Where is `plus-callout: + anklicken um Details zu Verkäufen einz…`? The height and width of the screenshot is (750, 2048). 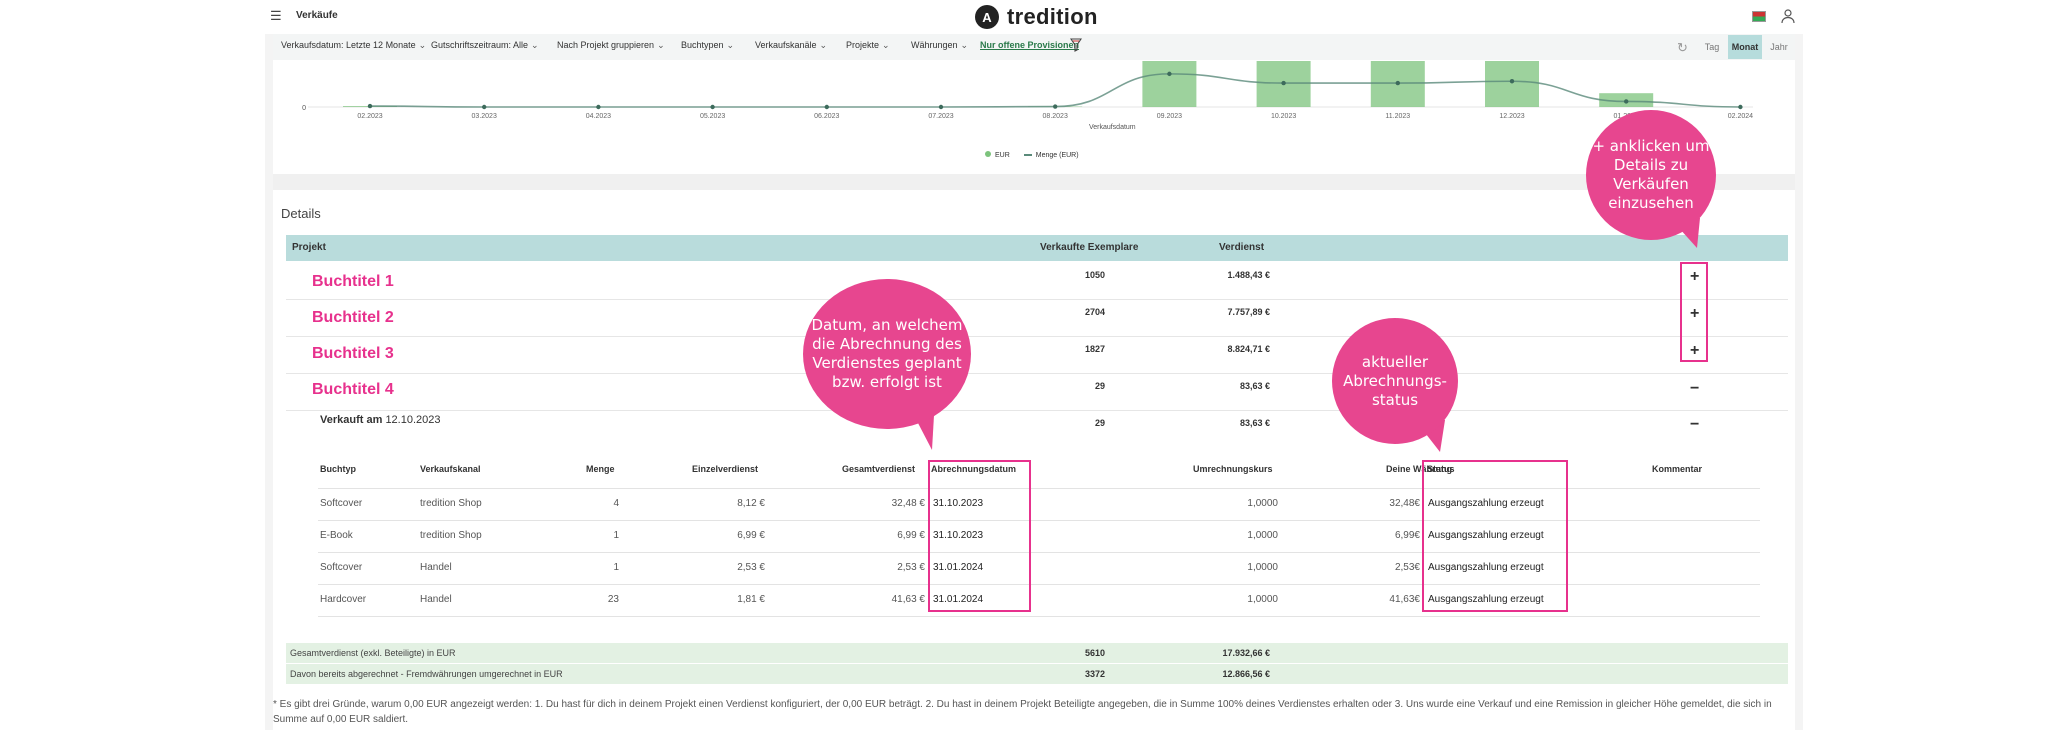
plus-callout: + anklicken um Details zu Verkäufen einz… is located at coordinates (1651, 175).